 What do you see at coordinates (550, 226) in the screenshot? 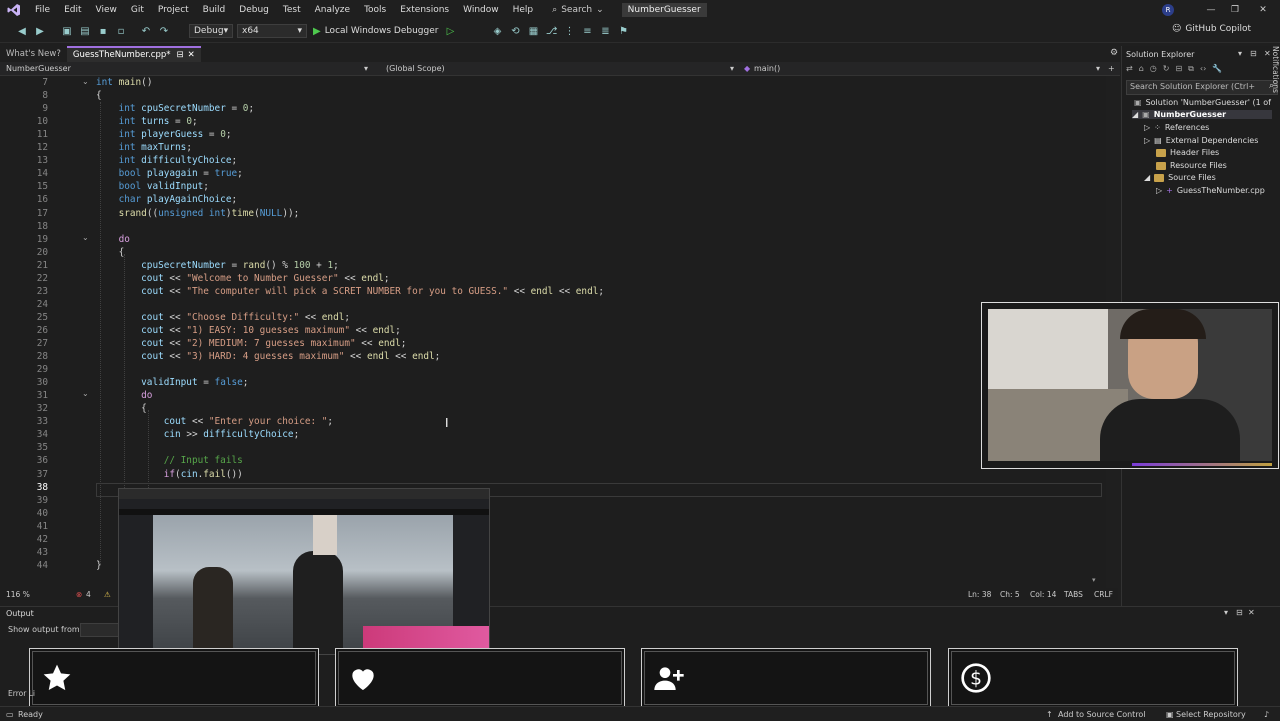
I see `code-line: 18` at bounding box center [550, 226].